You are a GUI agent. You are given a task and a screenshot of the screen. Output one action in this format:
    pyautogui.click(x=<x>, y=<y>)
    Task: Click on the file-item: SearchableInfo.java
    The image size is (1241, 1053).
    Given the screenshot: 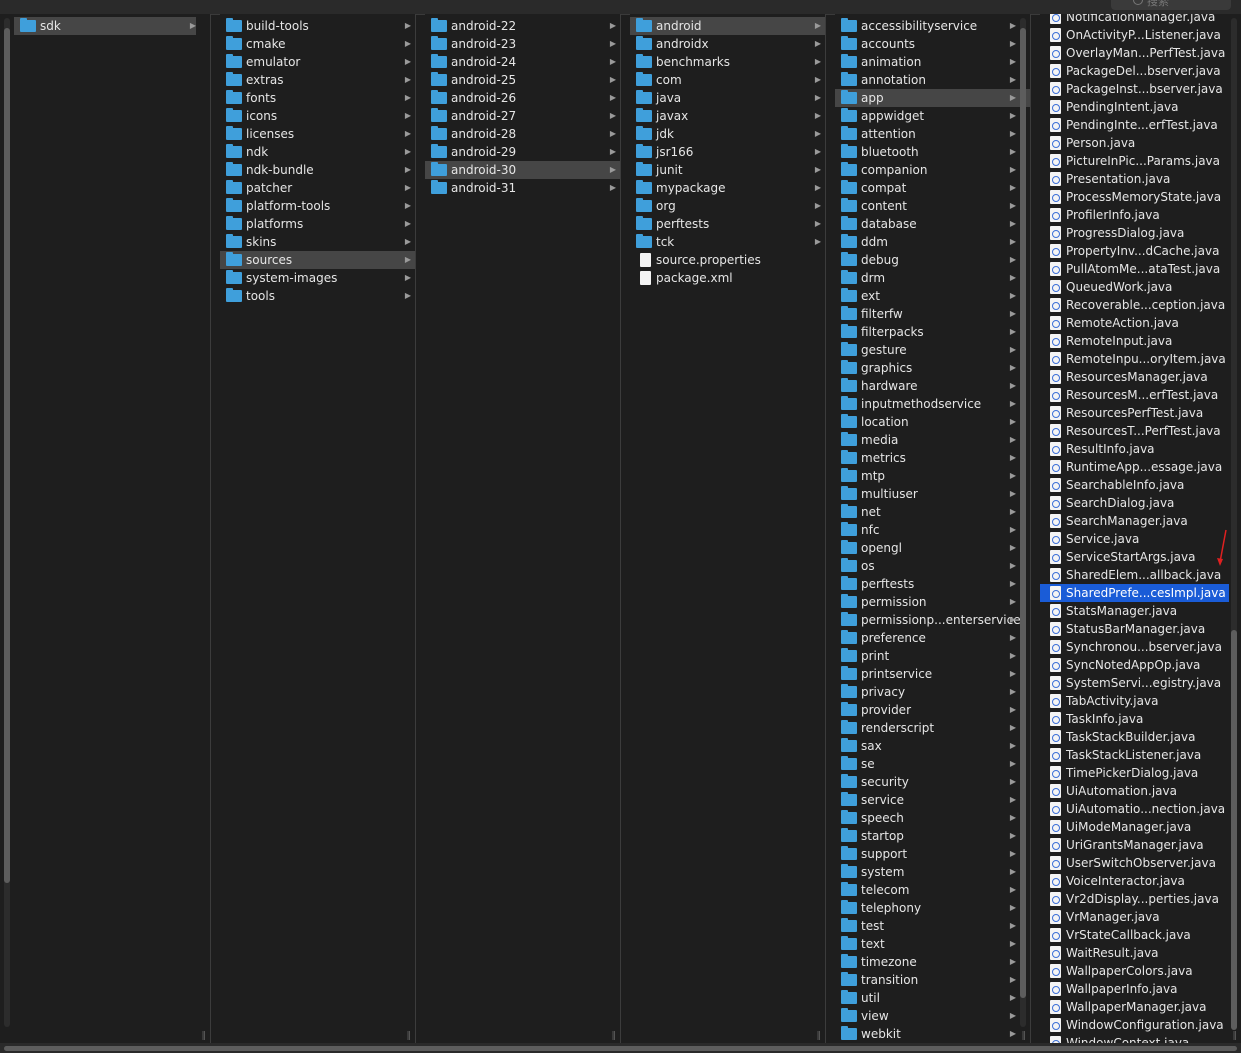 What is the action you would take?
    pyautogui.click(x=1134, y=485)
    